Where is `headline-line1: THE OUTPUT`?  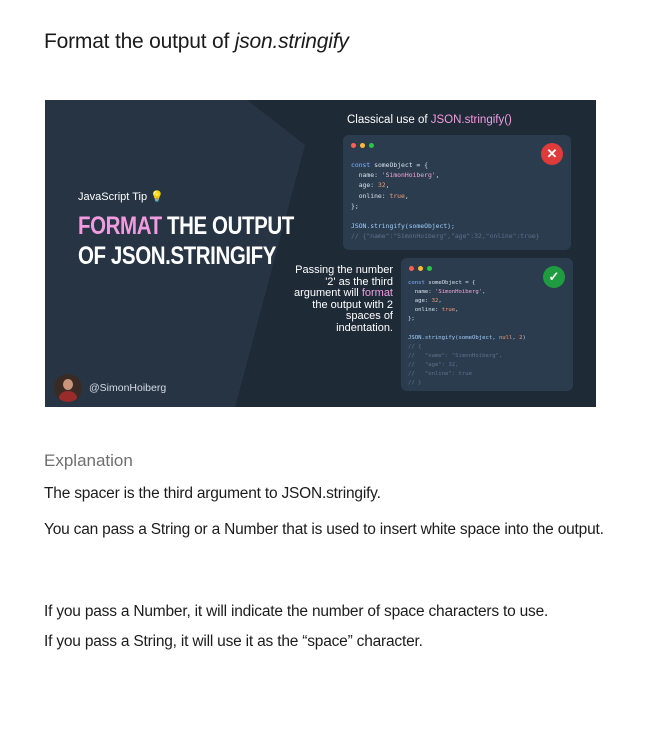 headline-line1: THE OUTPUT is located at coordinates (227, 226).